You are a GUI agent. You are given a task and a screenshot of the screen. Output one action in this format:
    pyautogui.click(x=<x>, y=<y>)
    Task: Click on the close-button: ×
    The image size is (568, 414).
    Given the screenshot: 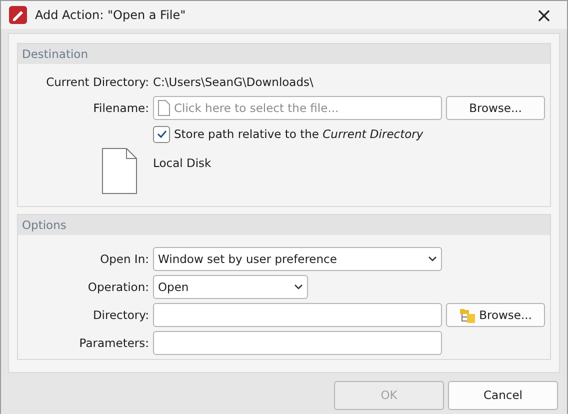 What is the action you would take?
    pyautogui.click(x=544, y=15)
    